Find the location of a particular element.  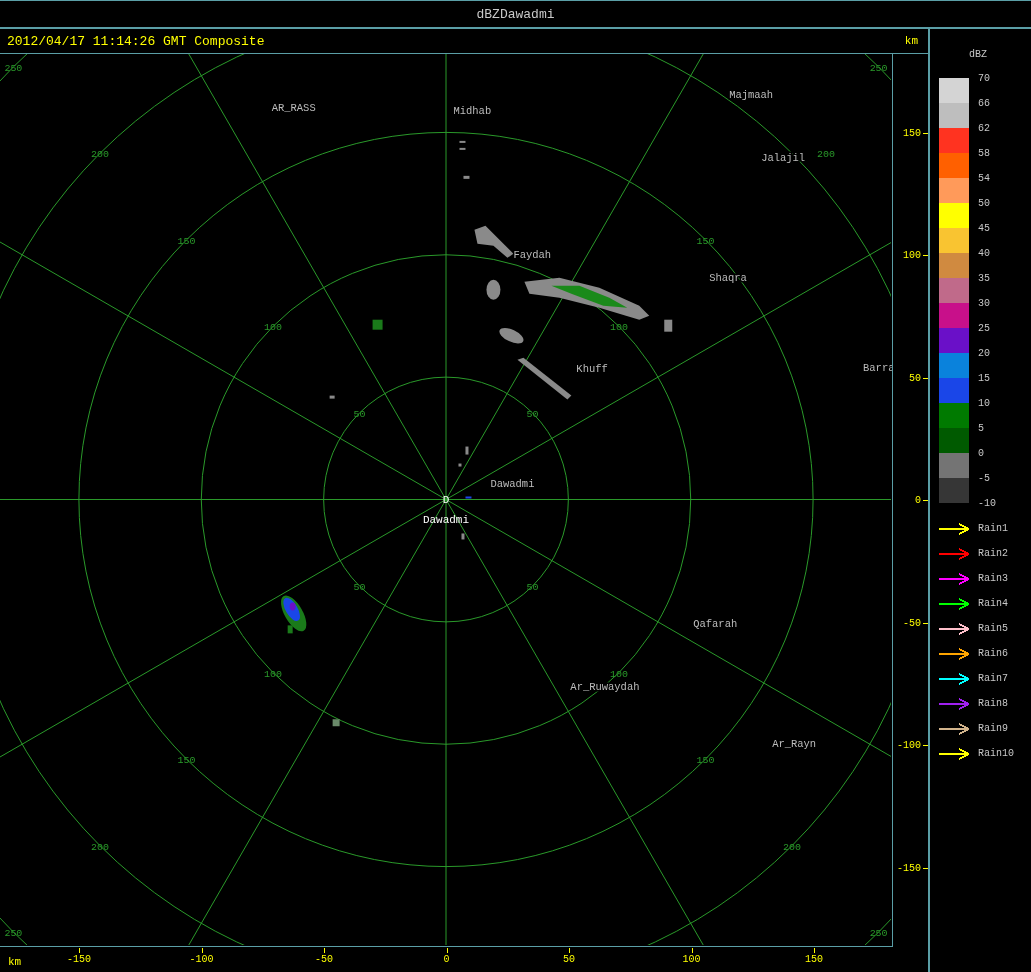

y-axis-label: 50 is located at coordinates (915, 377).